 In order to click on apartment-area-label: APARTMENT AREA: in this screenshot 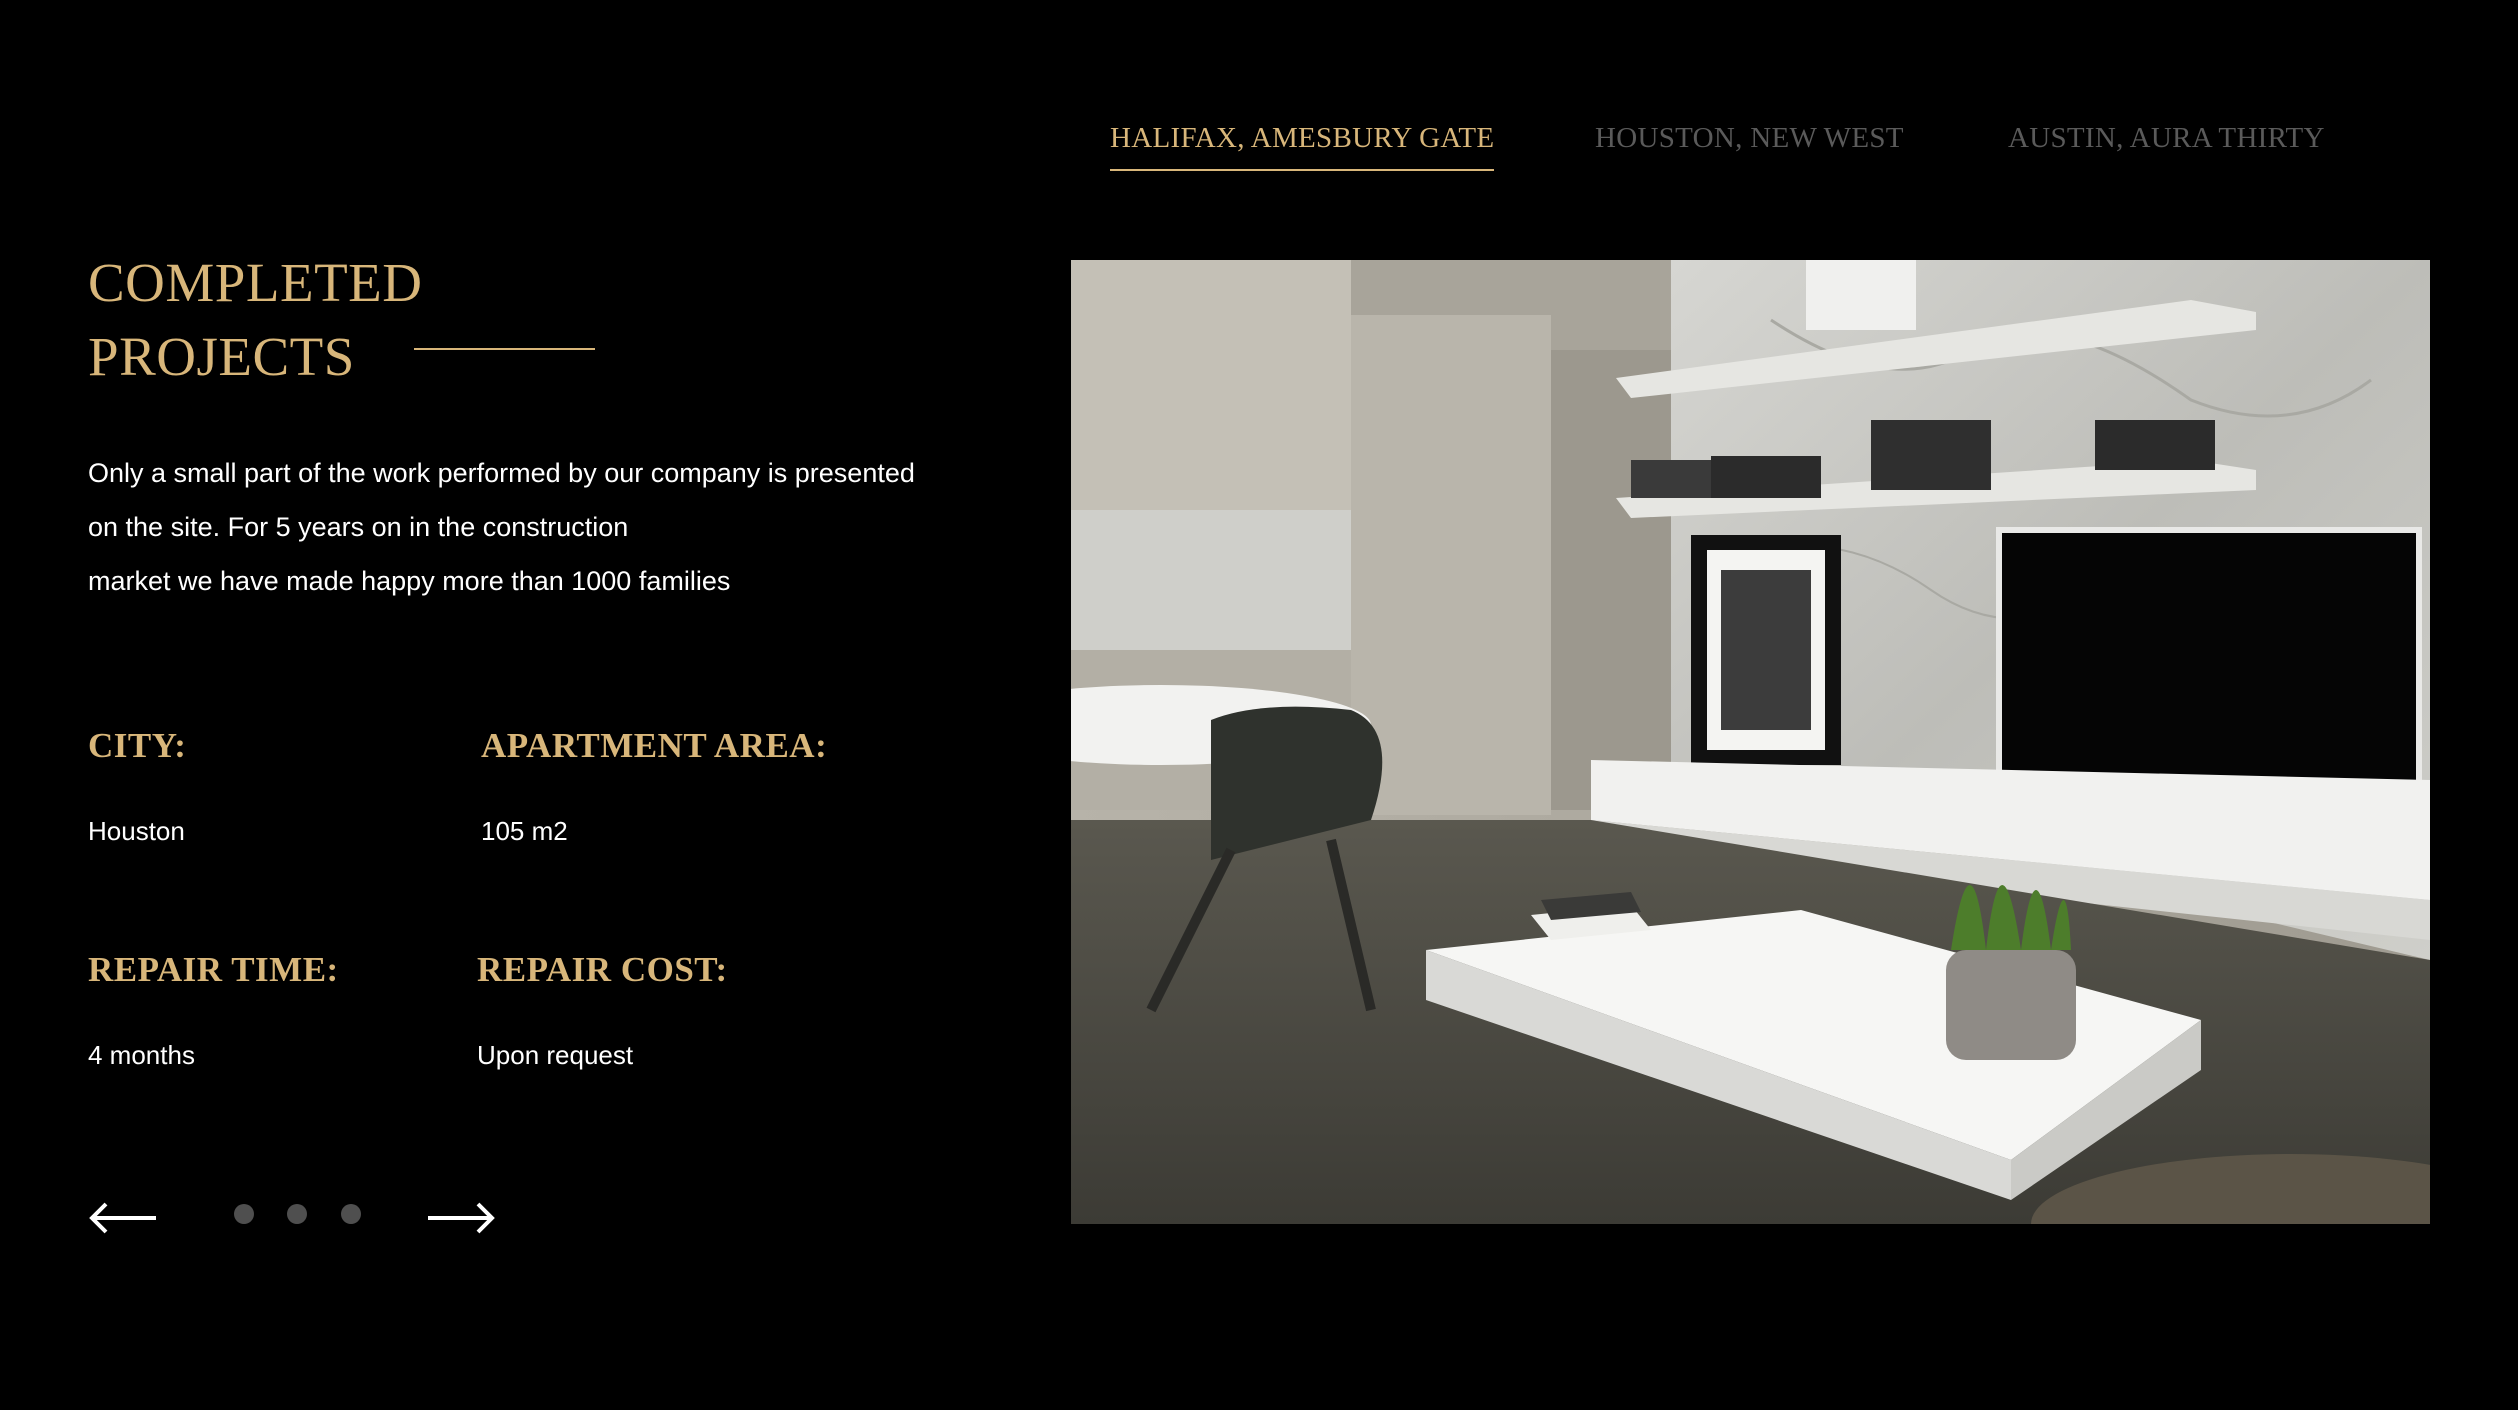, I will do `click(654, 745)`.